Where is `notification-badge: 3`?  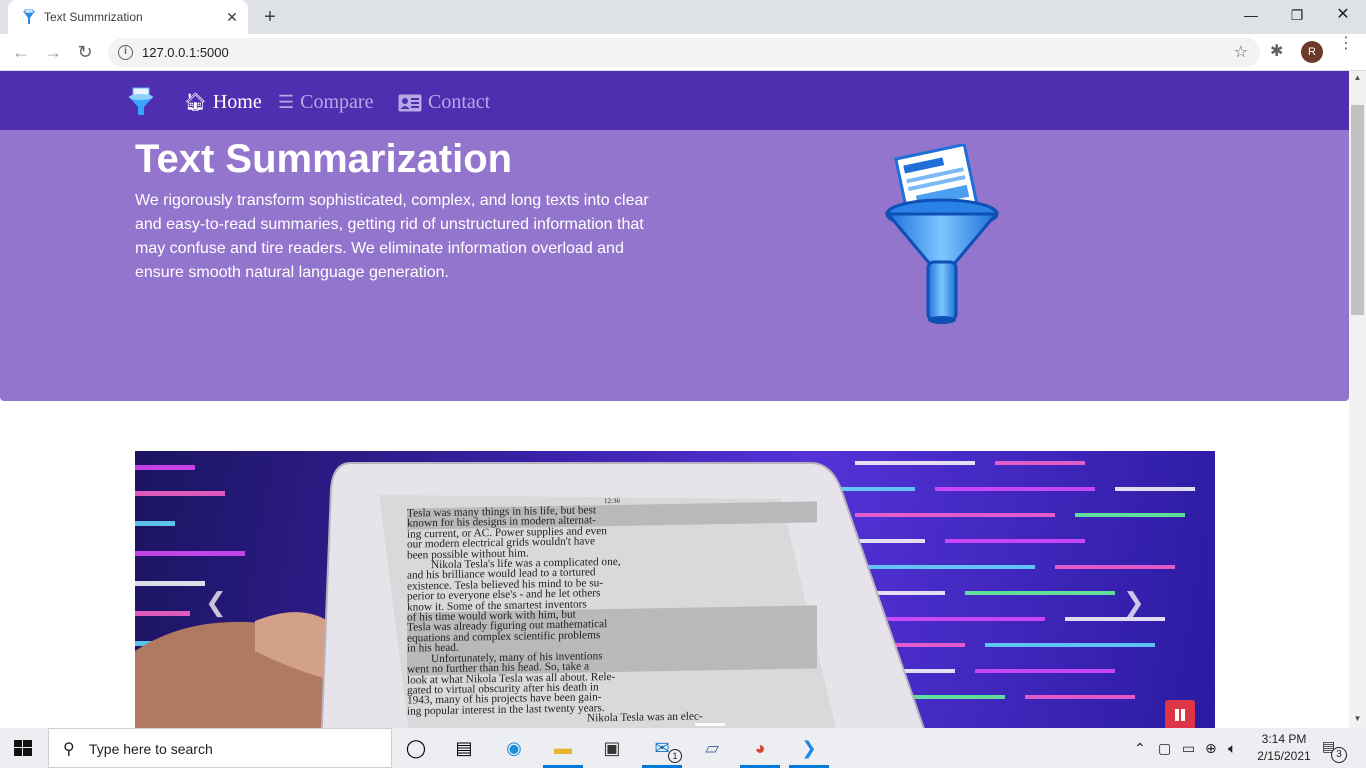 notification-badge: 3 is located at coordinates (1339, 755).